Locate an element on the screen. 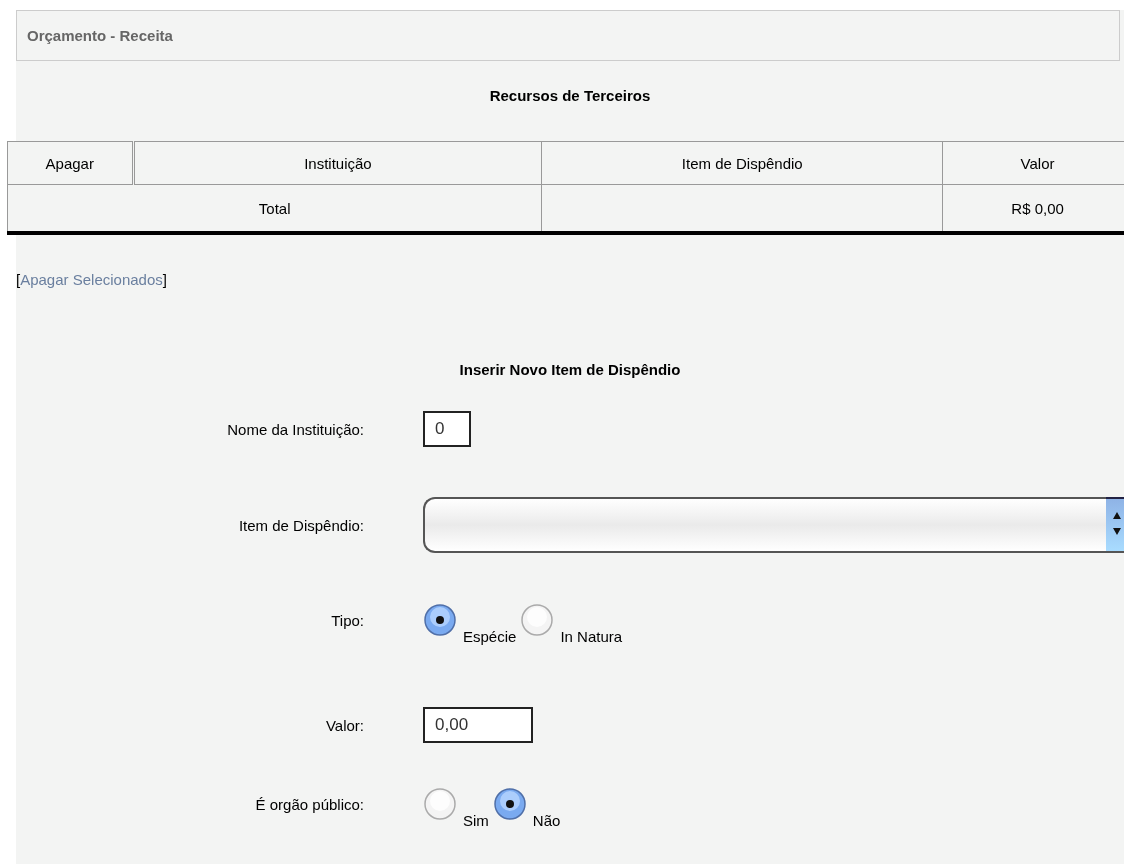 This screenshot has height=864, width=1124. field-label: Item de Dispêndio: is located at coordinates (301, 525).